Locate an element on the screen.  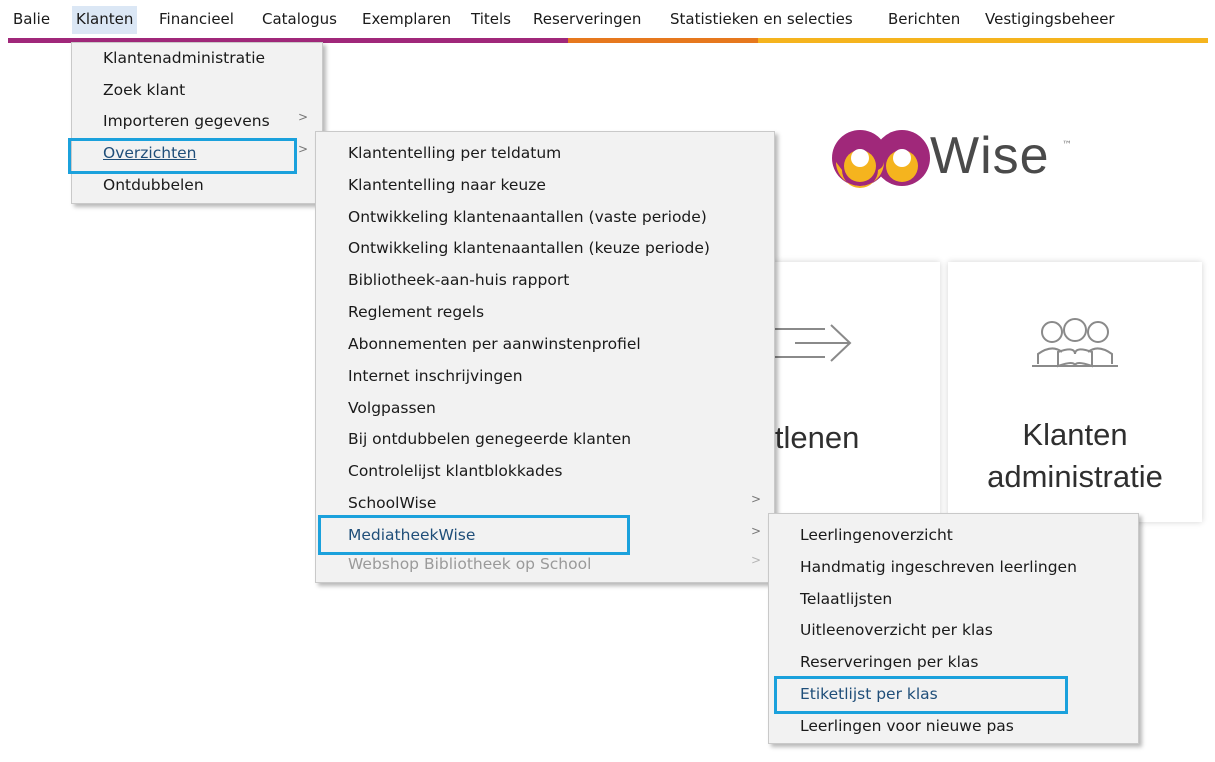
menu-vestigingsbeheer: Vestigingsbeheer is located at coordinates (1050, 19).